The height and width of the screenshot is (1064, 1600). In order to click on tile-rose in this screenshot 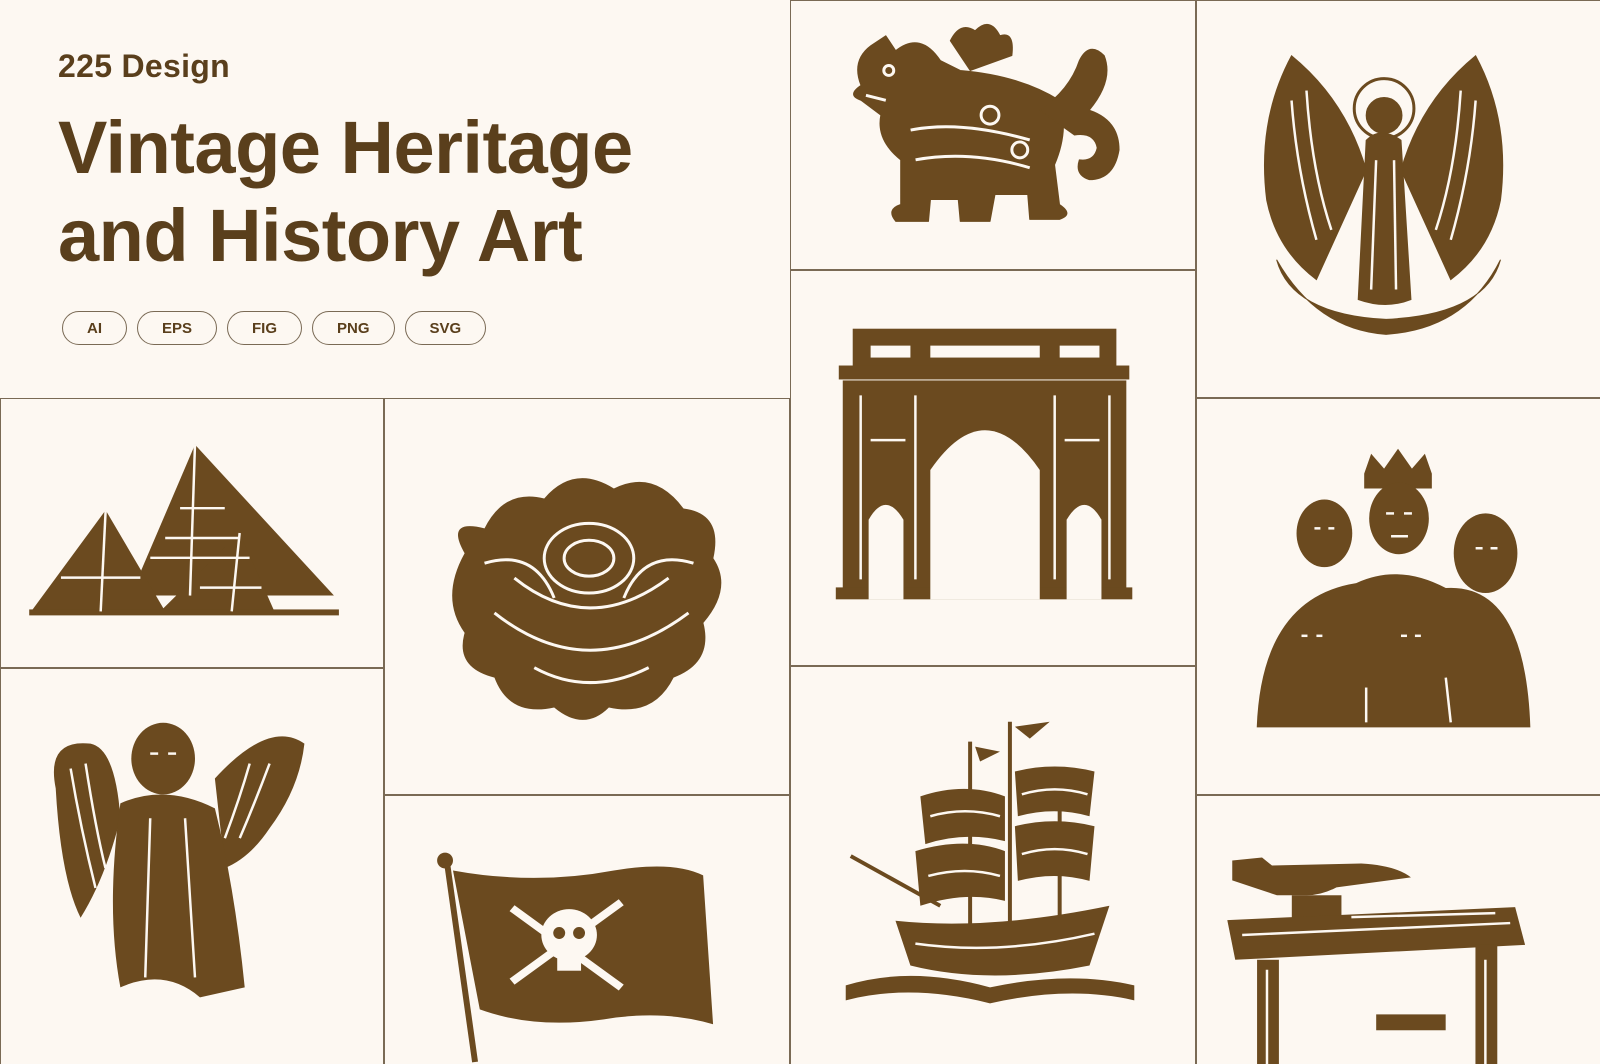, I will do `click(587, 596)`.